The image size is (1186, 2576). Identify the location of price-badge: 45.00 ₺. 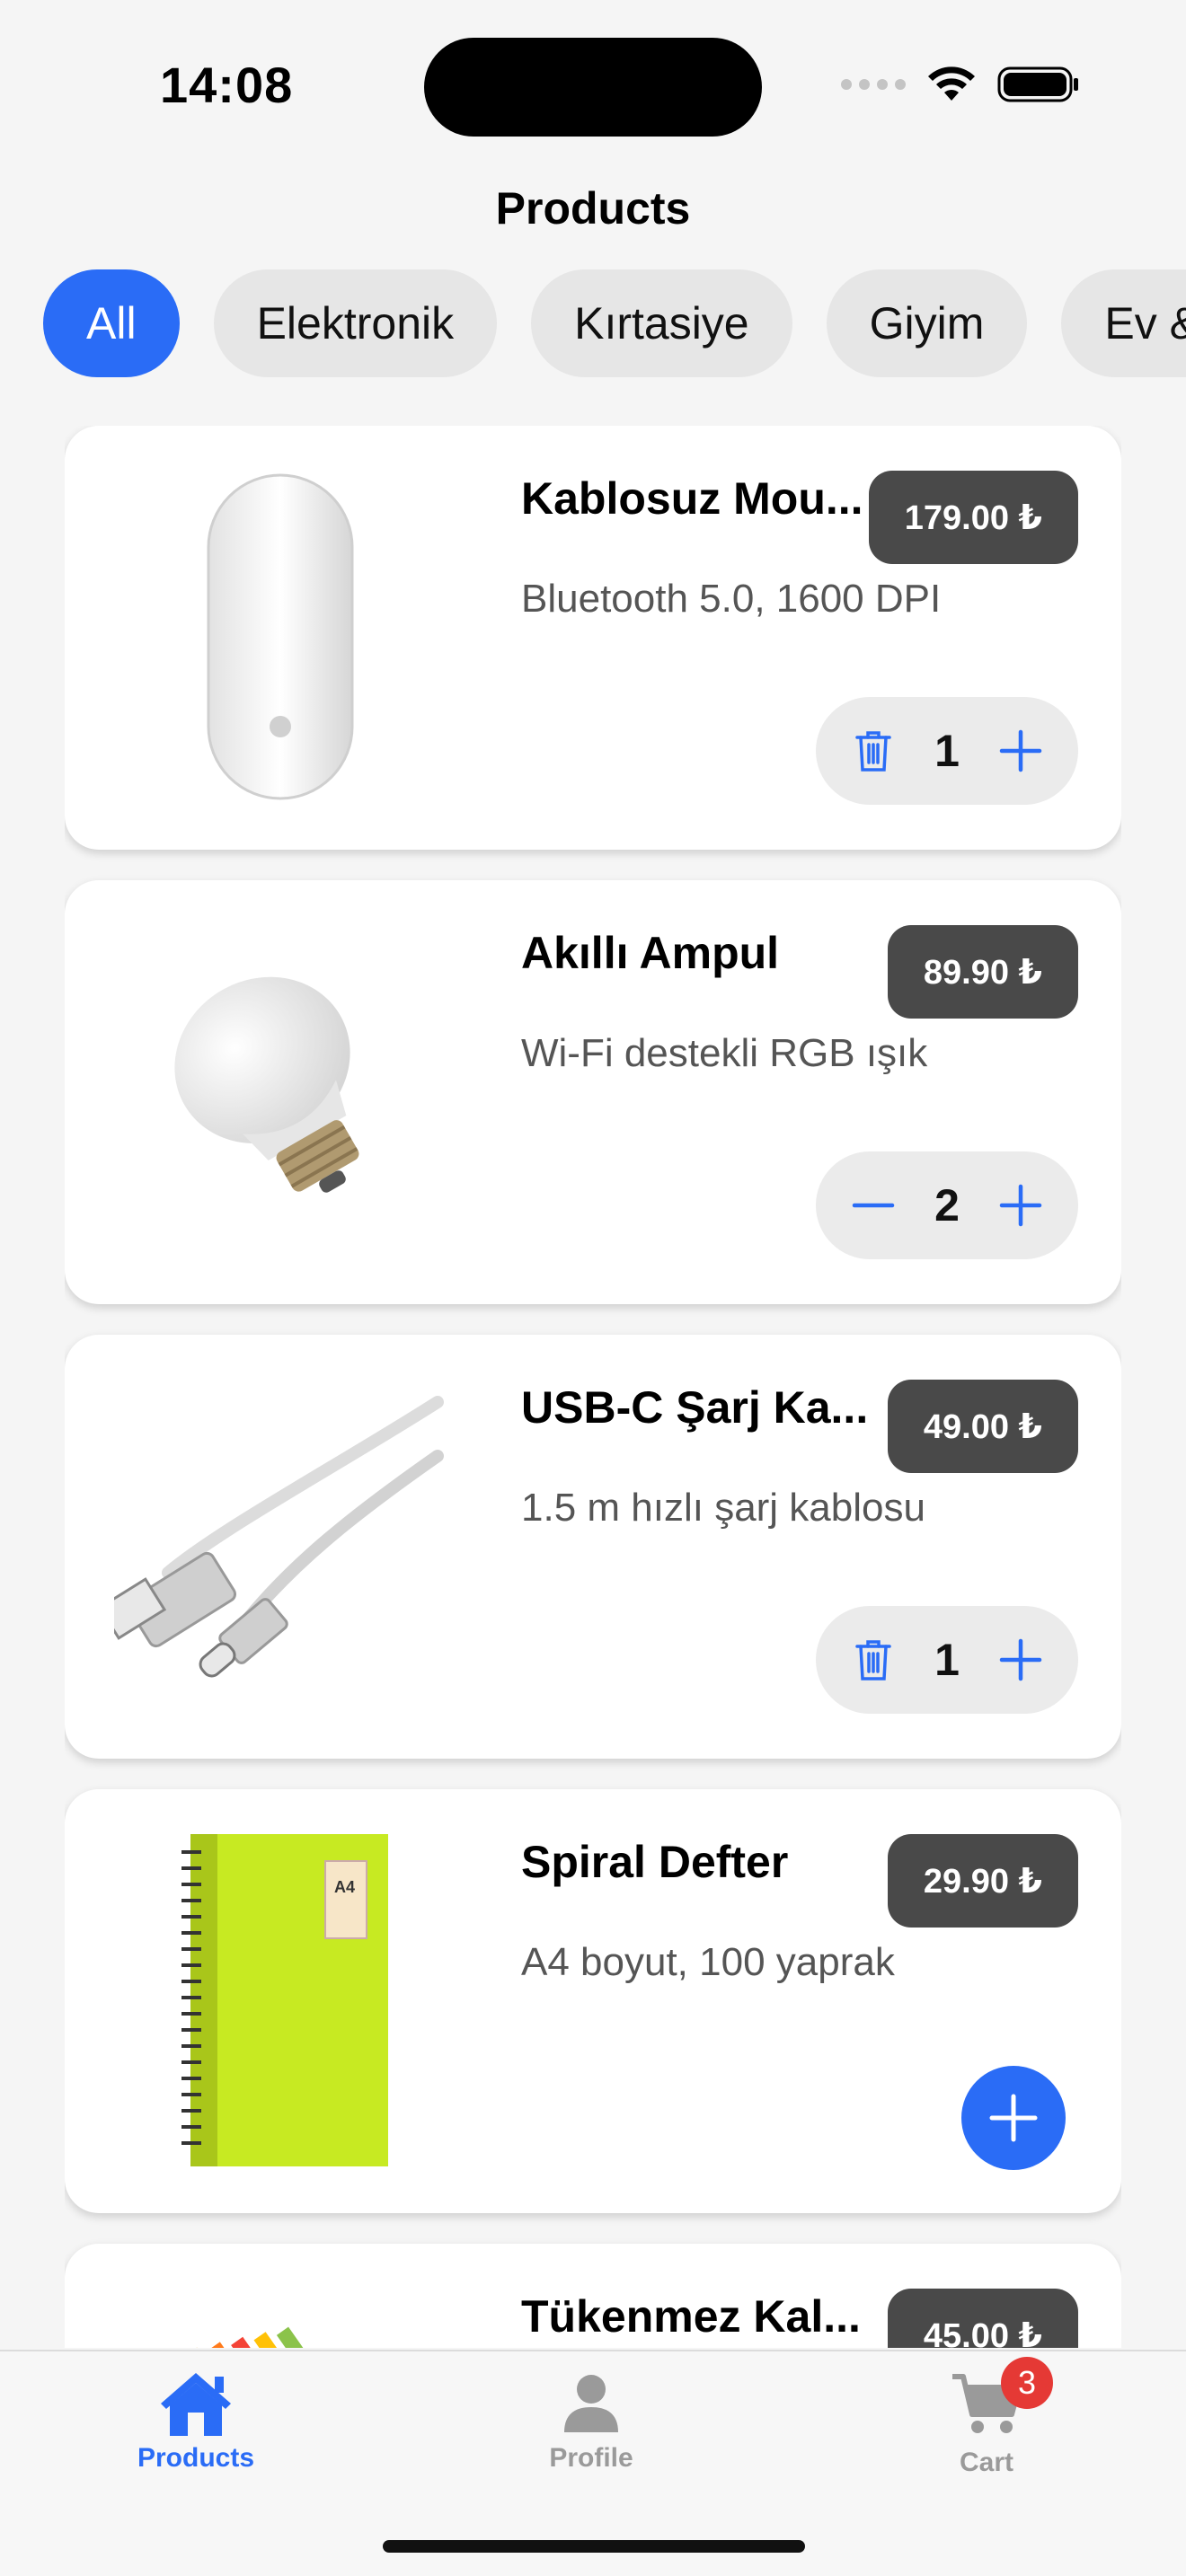
(982, 2318).